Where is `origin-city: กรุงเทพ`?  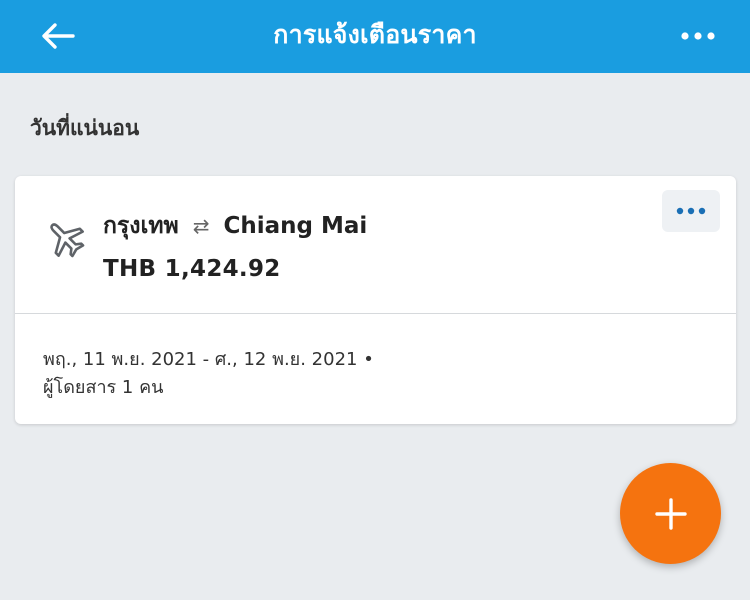
origin-city: กรุงเทพ is located at coordinates (141, 226).